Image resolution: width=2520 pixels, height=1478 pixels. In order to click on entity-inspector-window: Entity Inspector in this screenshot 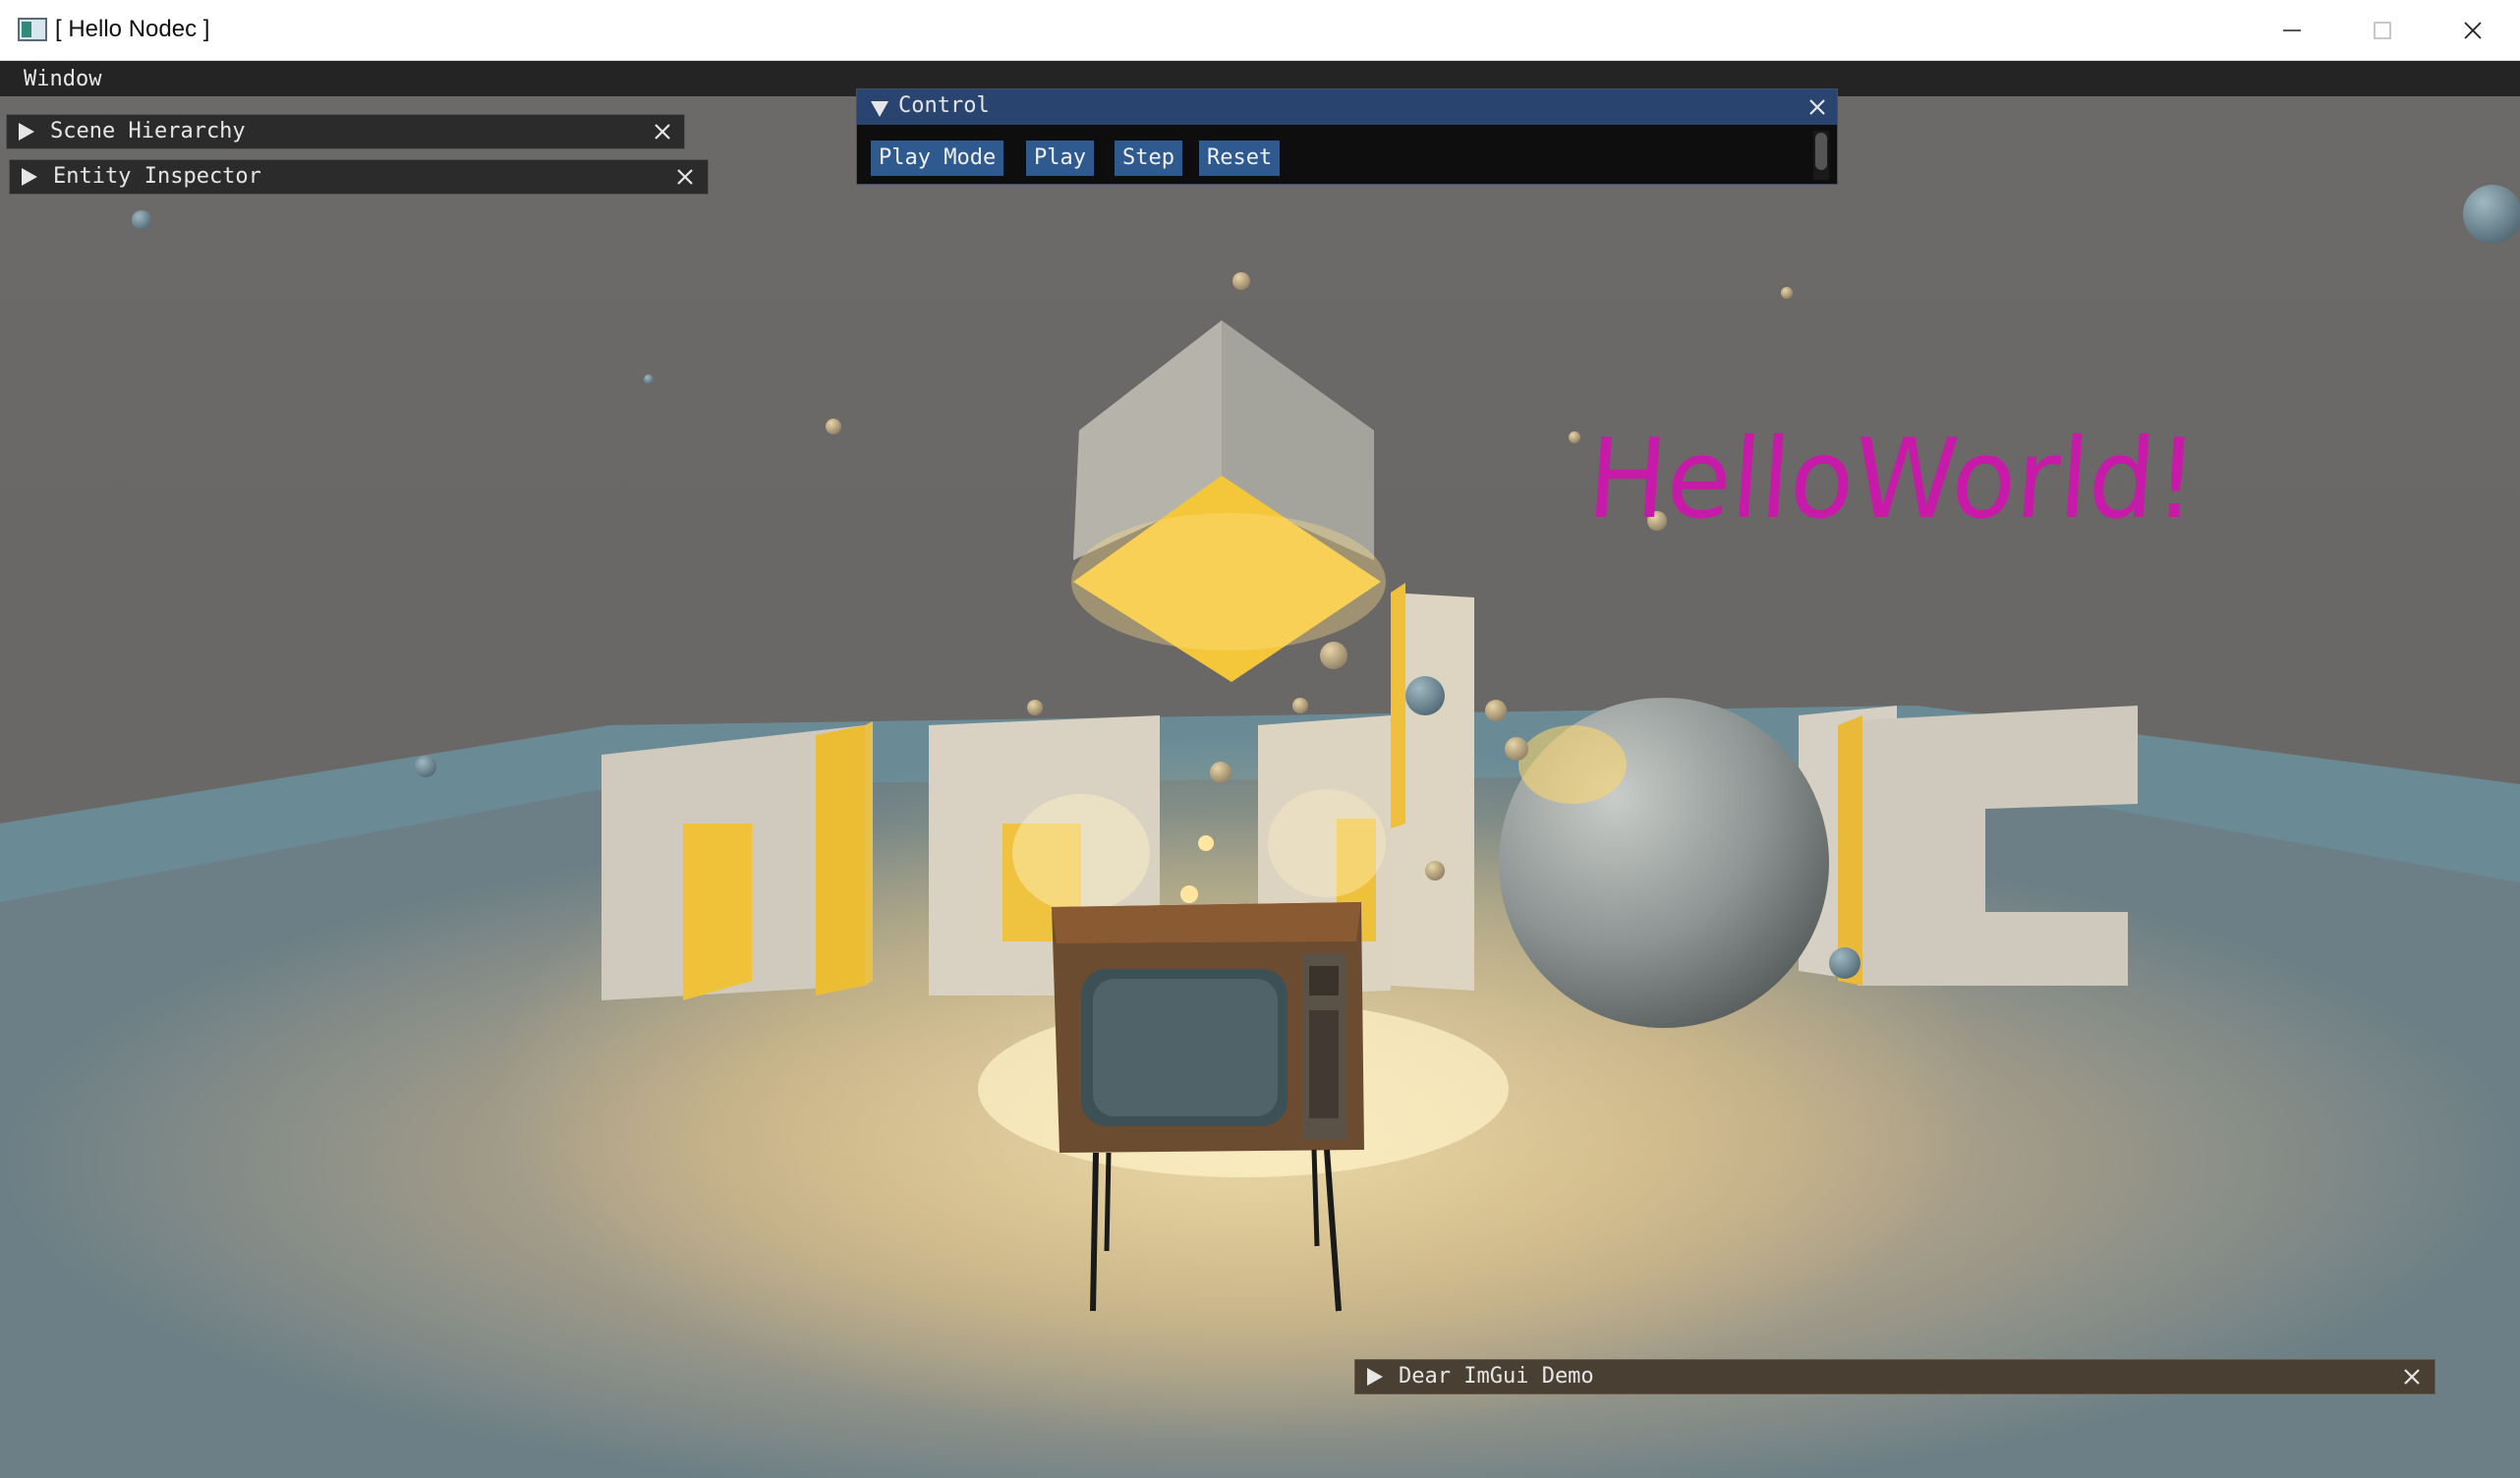, I will do `click(359, 177)`.